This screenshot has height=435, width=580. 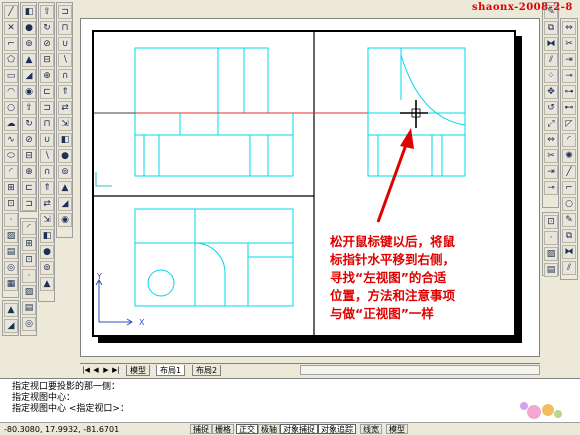 What do you see at coordinates (66, 387) in the screenshot?
I see `command-history-line: 指定视口要投影的那一侧：` at bounding box center [66, 387].